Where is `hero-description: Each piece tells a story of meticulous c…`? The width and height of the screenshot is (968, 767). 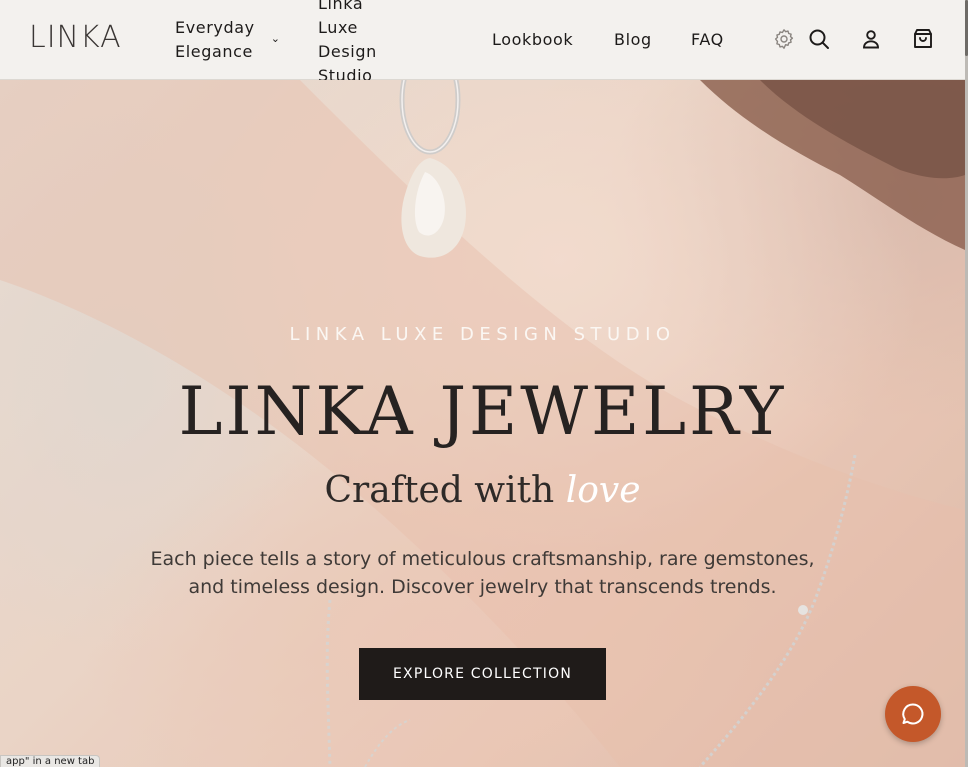 hero-description: Each piece tells a story of meticulous c… is located at coordinates (482, 573).